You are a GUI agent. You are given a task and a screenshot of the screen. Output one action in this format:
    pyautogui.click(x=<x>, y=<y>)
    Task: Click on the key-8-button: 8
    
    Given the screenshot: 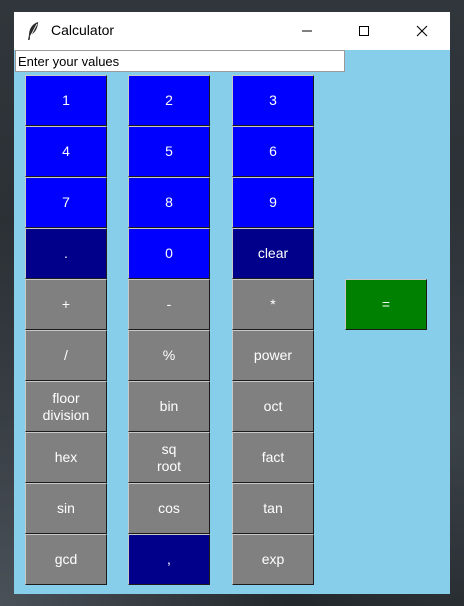 What is the action you would take?
    pyautogui.click(x=169, y=202)
    